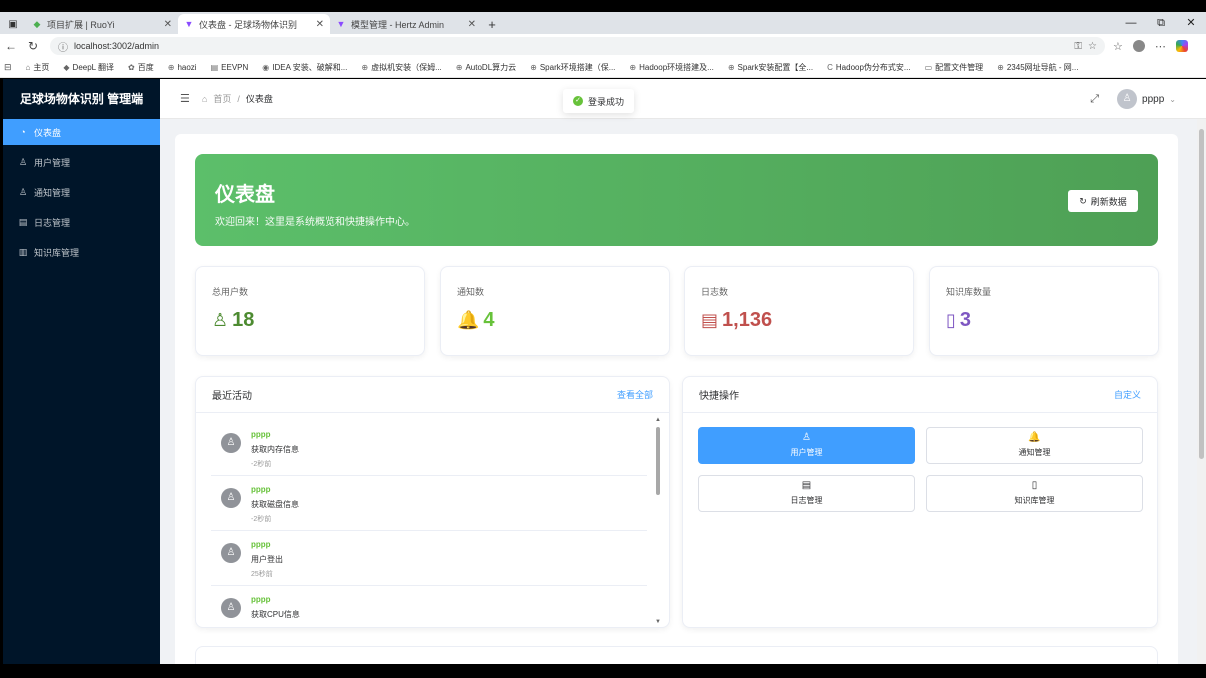 This screenshot has height=678, width=1206. I want to click on more-icon: ⋯, so click(1160, 46).